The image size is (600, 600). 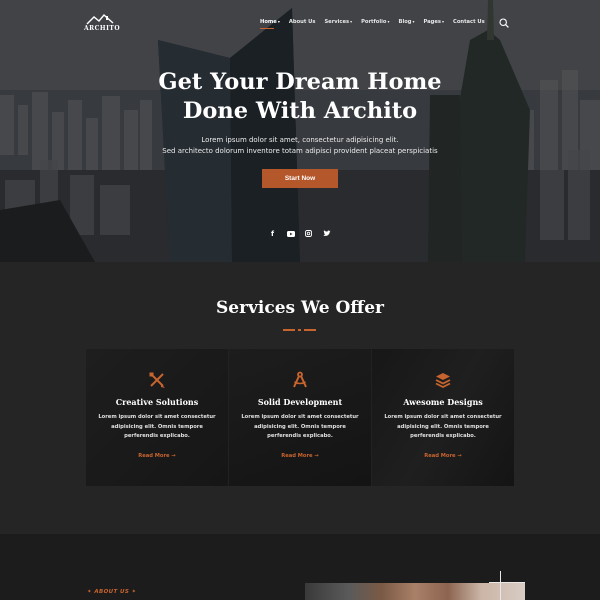 I want to click on youtube-icon, so click(x=290, y=233).